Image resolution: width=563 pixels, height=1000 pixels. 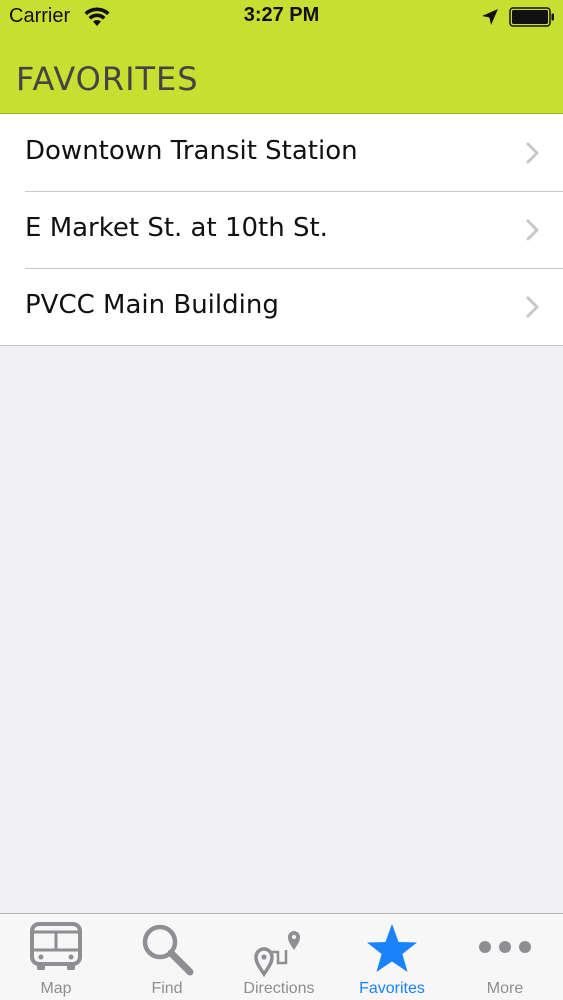 I want to click on list-item: PVCC Main Building, so click(x=281, y=306).